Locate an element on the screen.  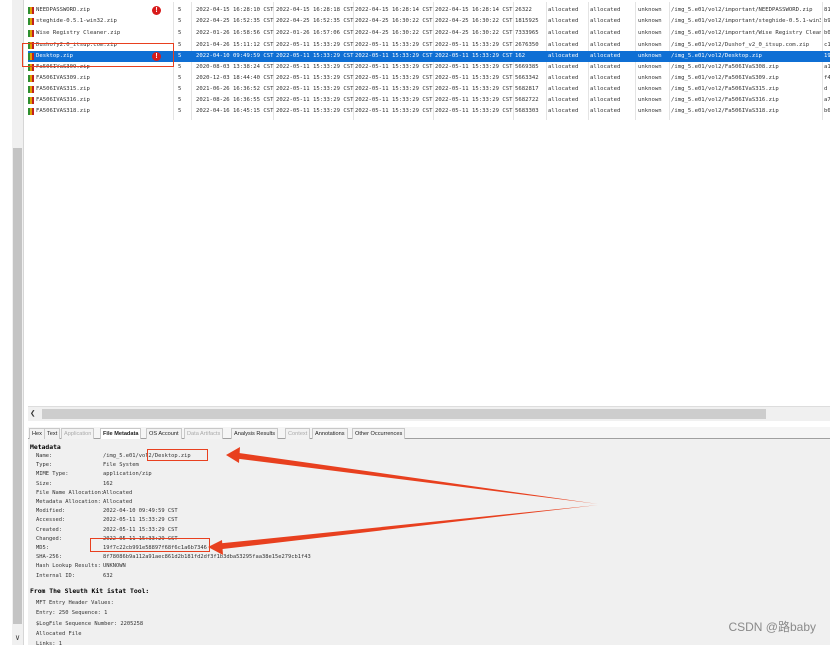
annotation-arrow-head-name is located at coordinates (233, 455).